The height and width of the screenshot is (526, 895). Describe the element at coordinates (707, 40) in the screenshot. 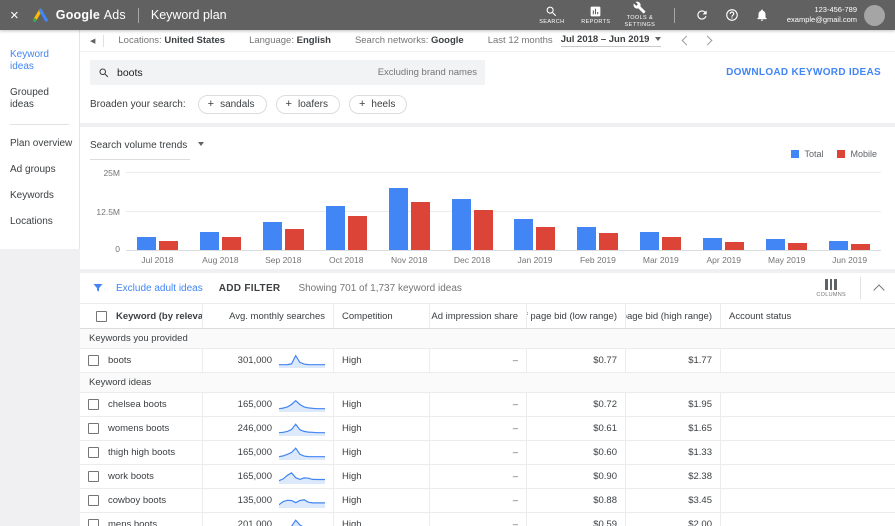

I see `next-period-icon` at that location.